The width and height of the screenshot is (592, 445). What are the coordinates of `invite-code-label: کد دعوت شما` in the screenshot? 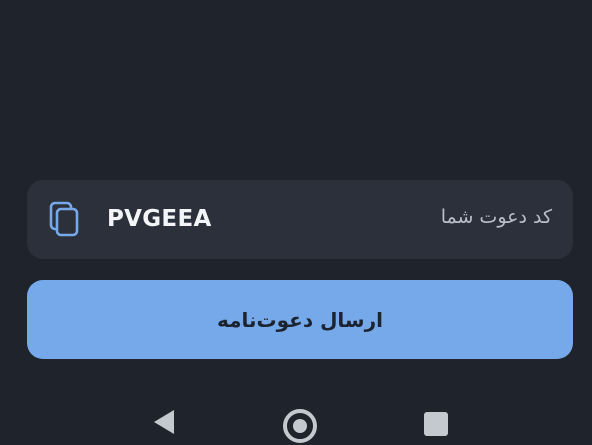 It's located at (496, 217).